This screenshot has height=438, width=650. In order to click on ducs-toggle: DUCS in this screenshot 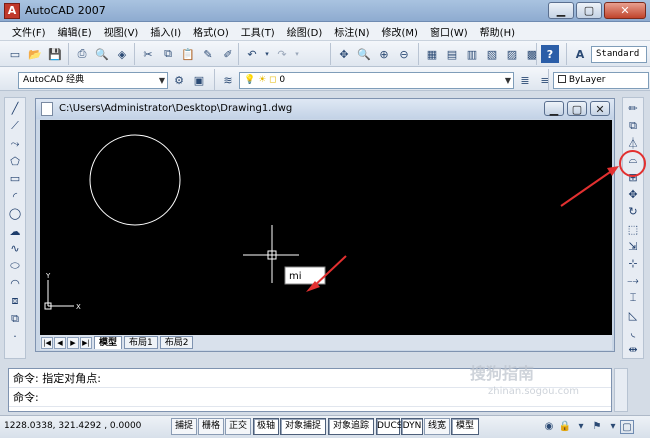, I will do `click(389, 426)`.